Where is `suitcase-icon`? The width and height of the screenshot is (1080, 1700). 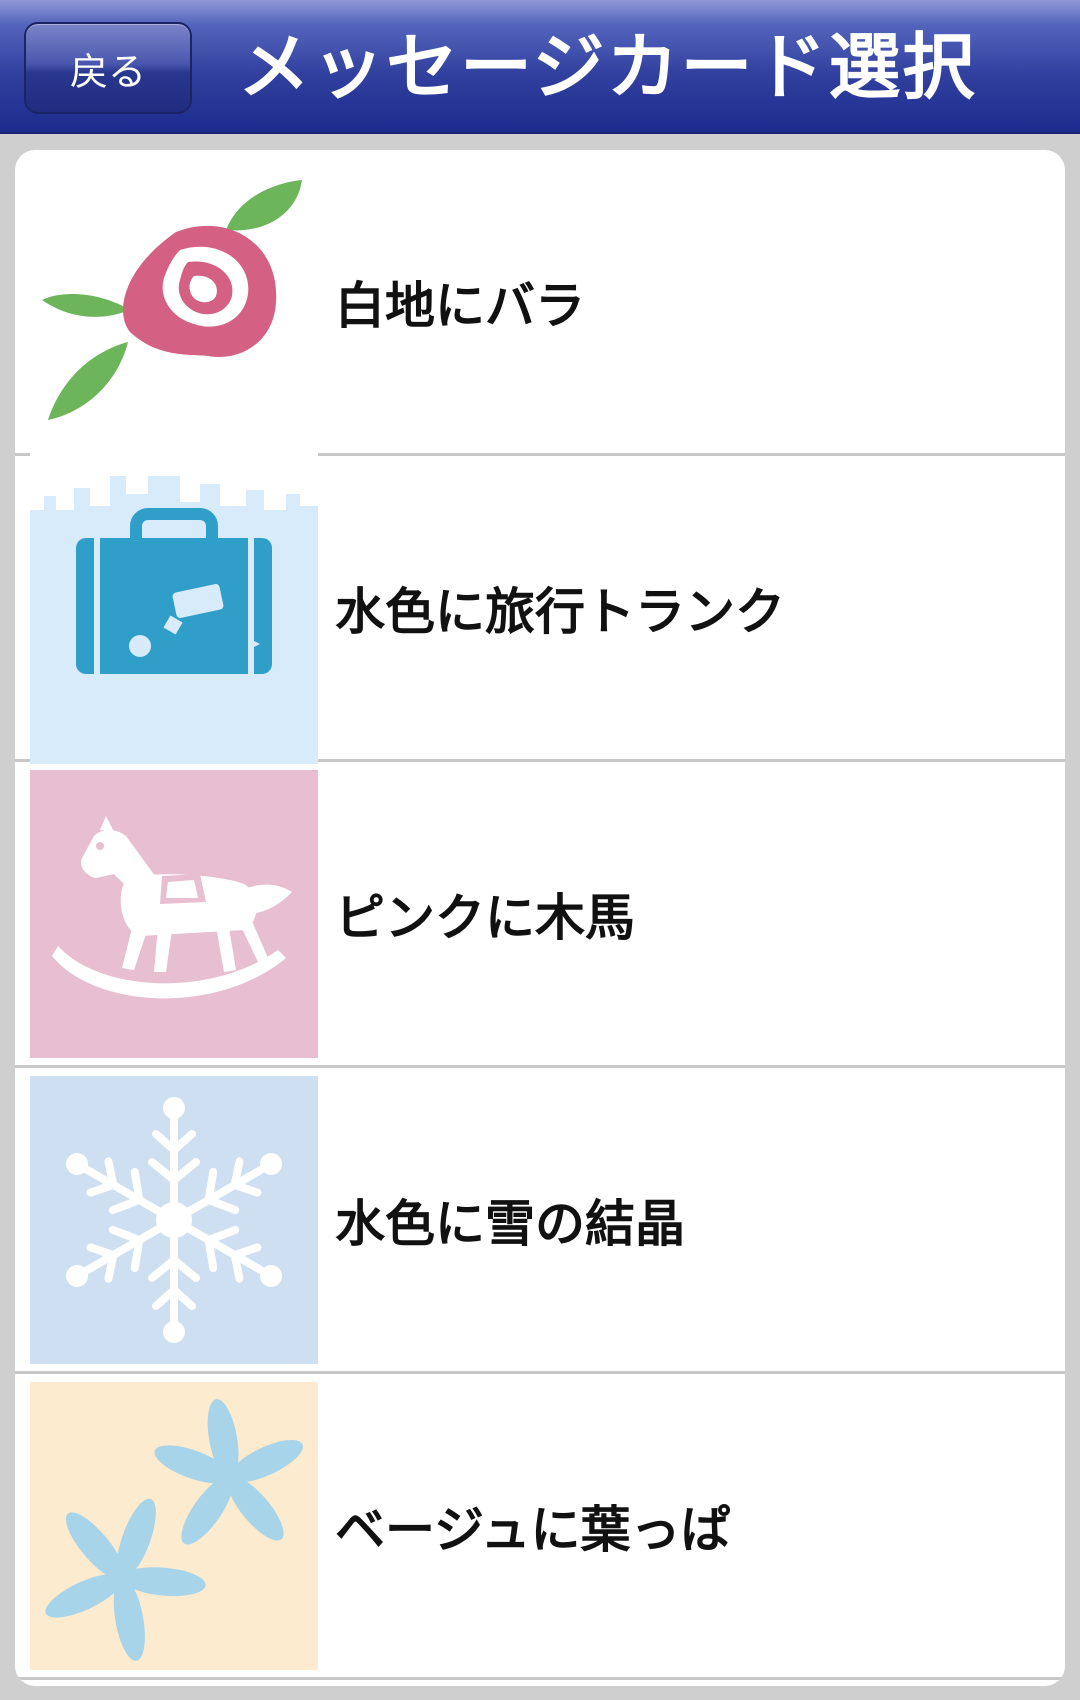 suitcase-icon is located at coordinates (174, 620).